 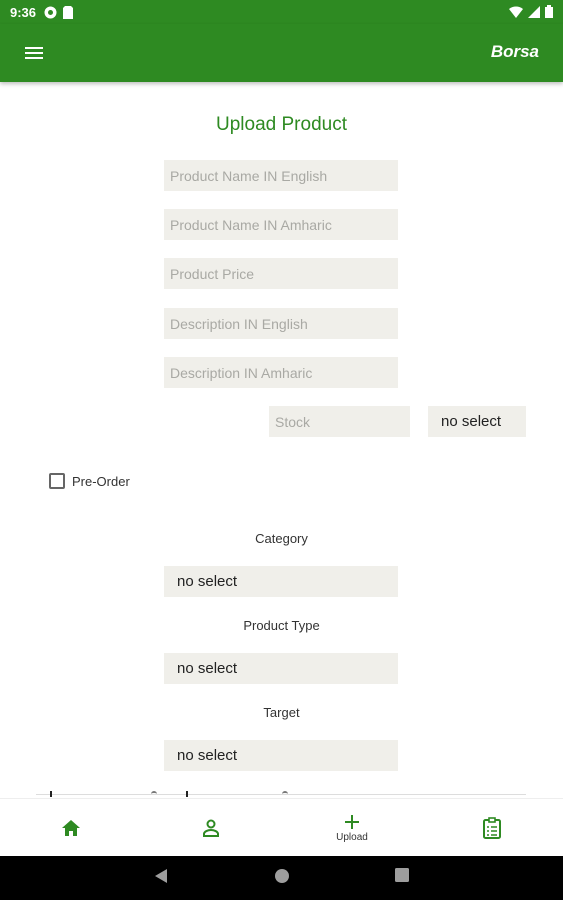 What do you see at coordinates (477, 421) in the screenshot?
I see `stock-unit-select: no select` at bounding box center [477, 421].